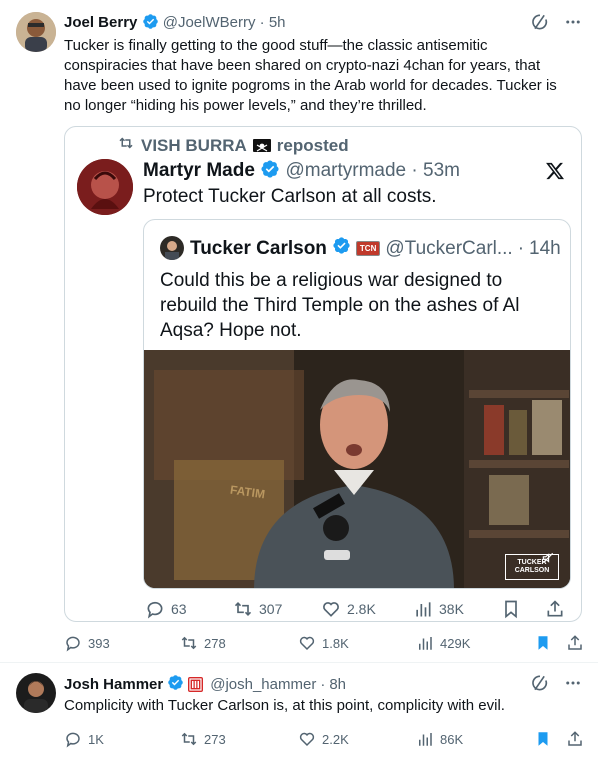 Image resolution: width=598 pixels, height=758 pixels. I want to click on affiliate-badge-icon, so click(196, 684).